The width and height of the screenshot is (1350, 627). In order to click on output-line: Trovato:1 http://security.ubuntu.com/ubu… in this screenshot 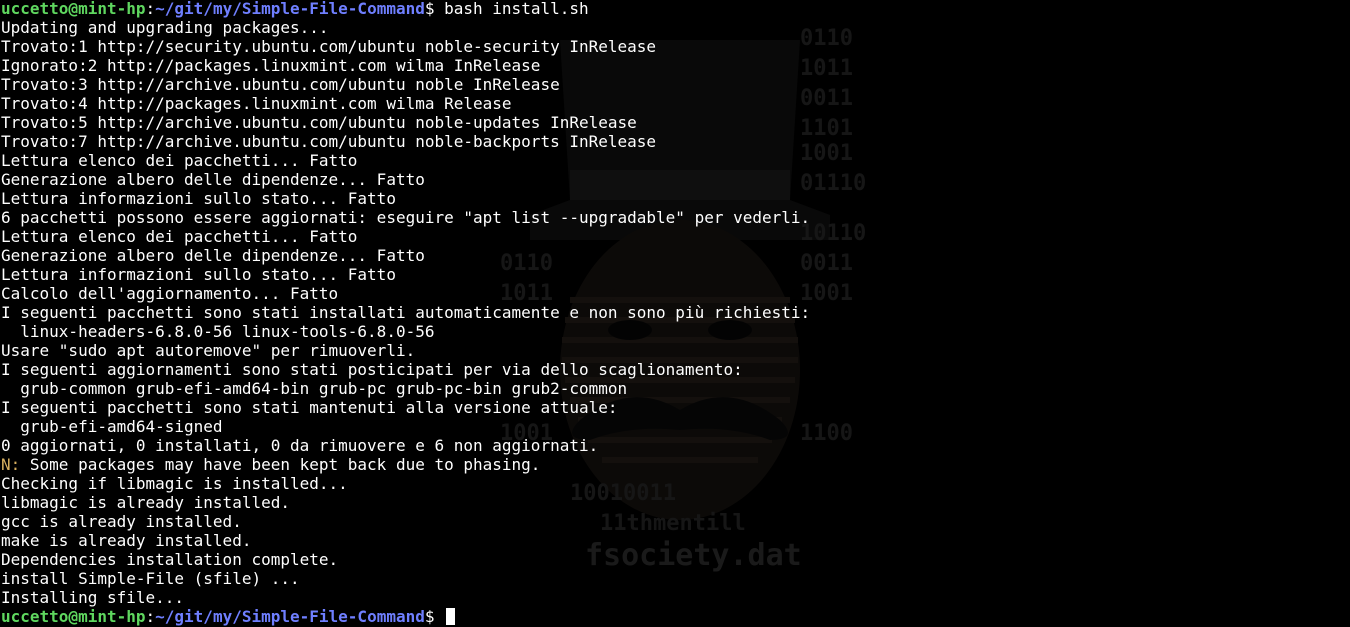, I will do `click(329, 46)`.